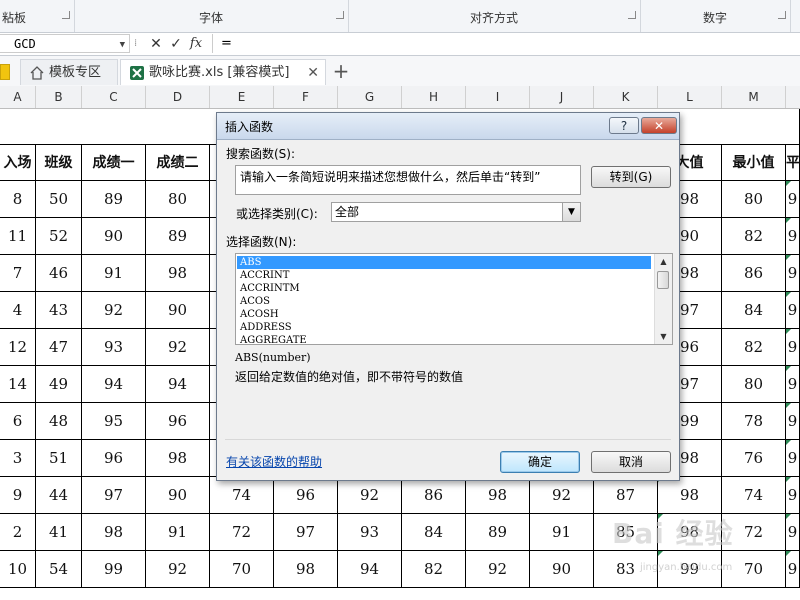 This screenshot has width=800, height=600. Describe the element at coordinates (444, 301) in the screenshot. I see `function-list-item: ACOS` at that location.